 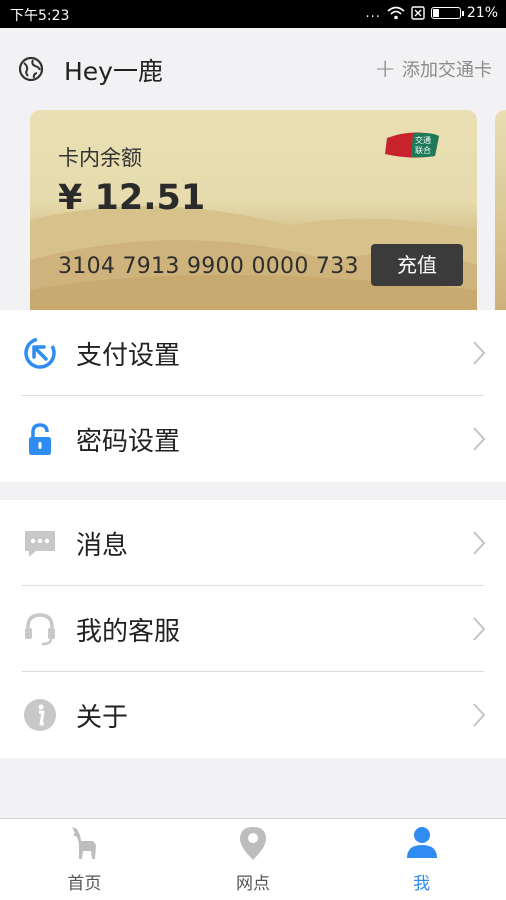 What do you see at coordinates (418, 13) in the screenshot?
I see `no-sim-icon` at bounding box center [418, 13].